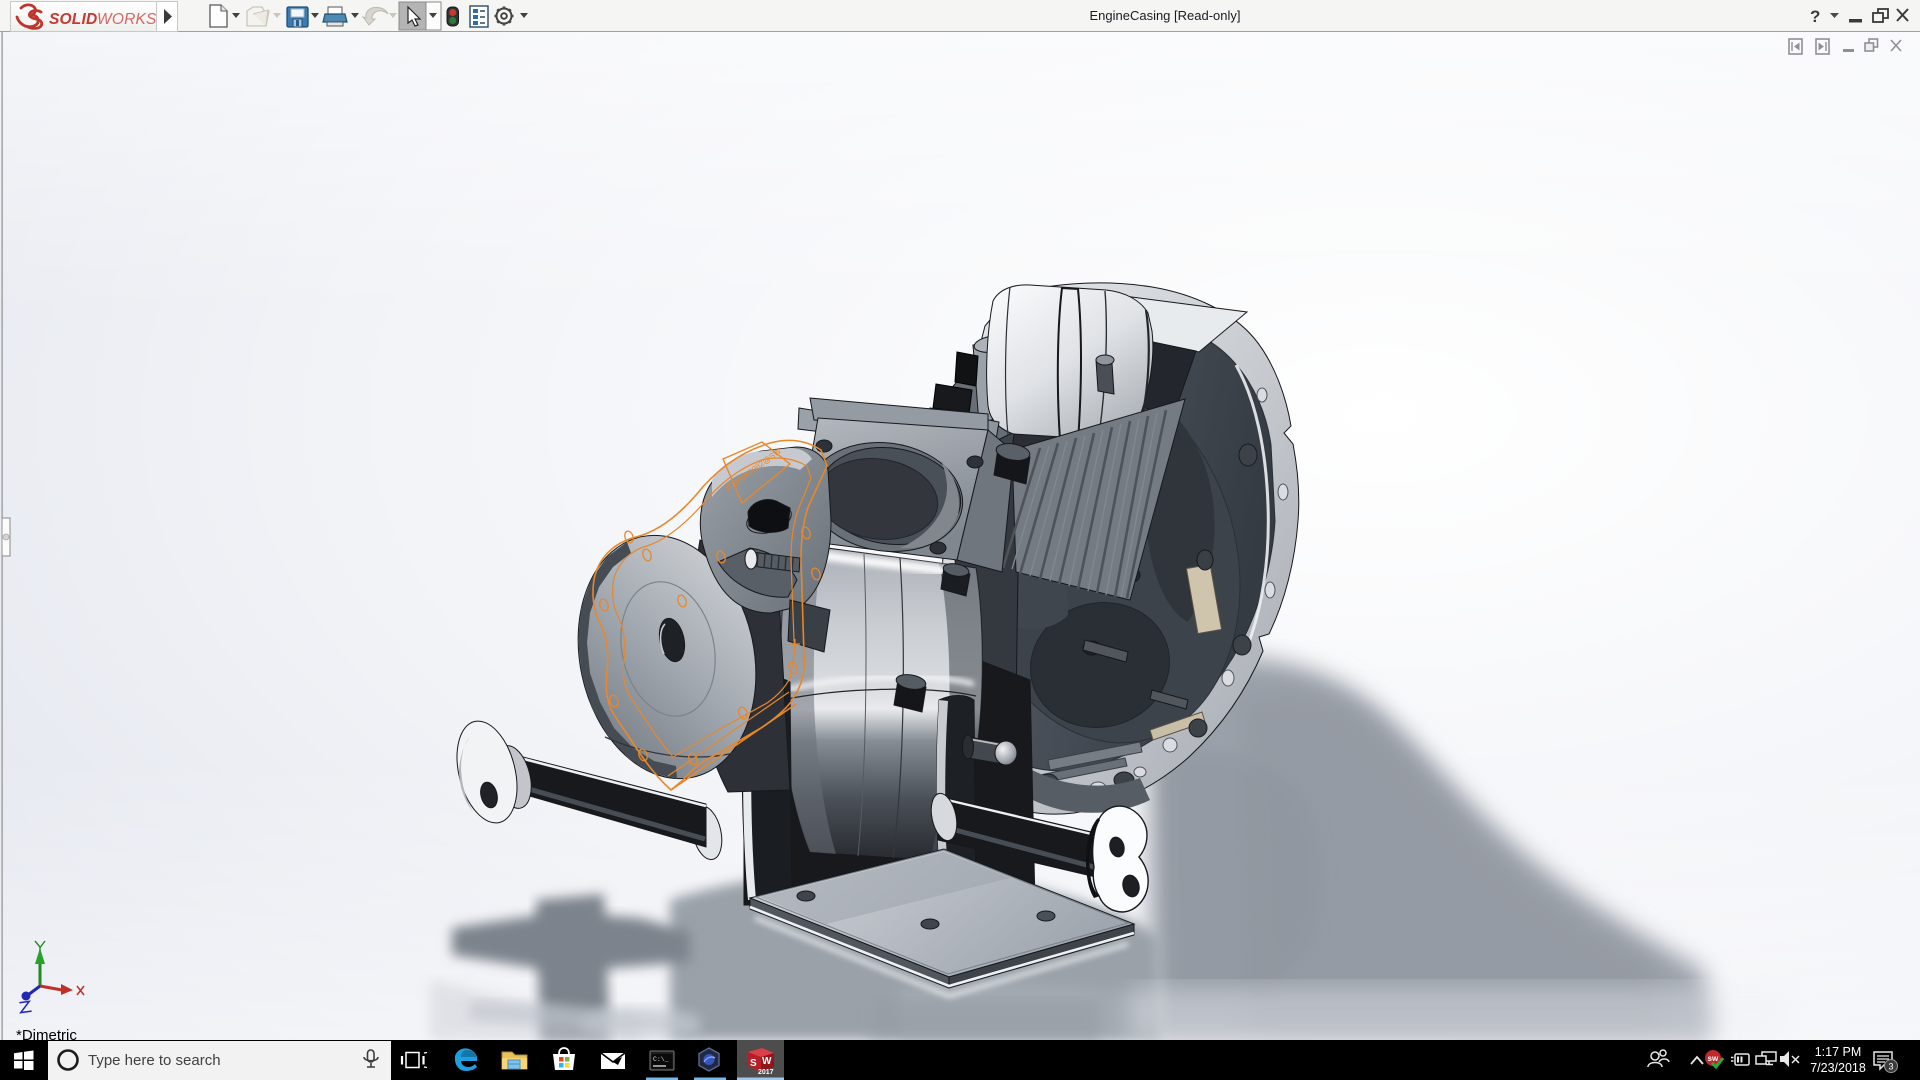 This screenshot has width=1920, height=1080. What do you see at coordinates (767, 1061) in the screenshot?
I see `svg-text: W` at bounding box center [767, 1061].